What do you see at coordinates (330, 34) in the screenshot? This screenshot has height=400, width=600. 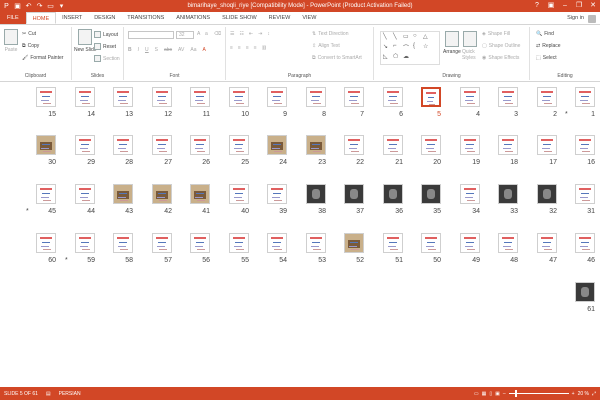 I see `text-direction-button: ⇅ Text Direction` at bounding box center [330, 34].